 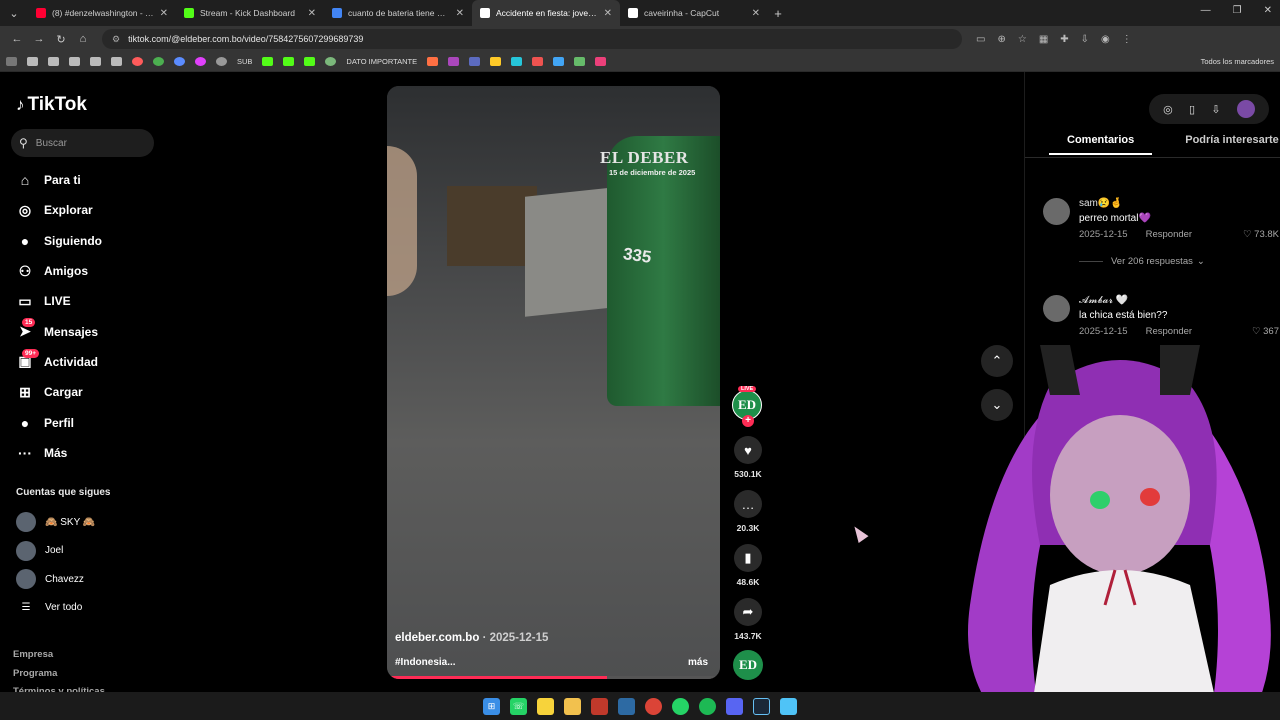 What do you see at coordinates (55, 551) in the screenshot?
I see `following-item: Joel` at bounding box center [55, 551].